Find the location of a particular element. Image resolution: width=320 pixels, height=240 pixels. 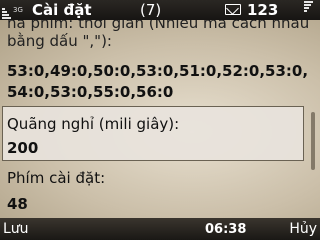

save-softkey: Lưu is located at coordinates (16, 229).